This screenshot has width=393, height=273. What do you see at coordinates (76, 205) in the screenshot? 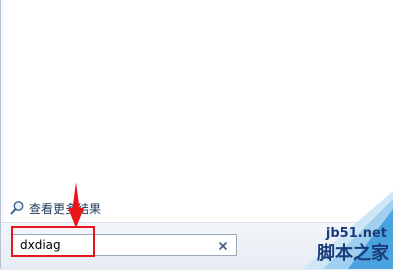
I see `red-arrow-icon` at bounding box center [76, 205].